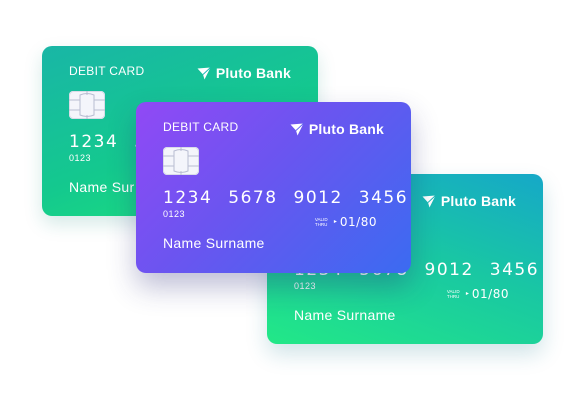 The width and height of the screenshot is (581, 401). Describe the element at coordinates (253, 198) in the screenshot. I see `card-number-group: 5678` at that location.